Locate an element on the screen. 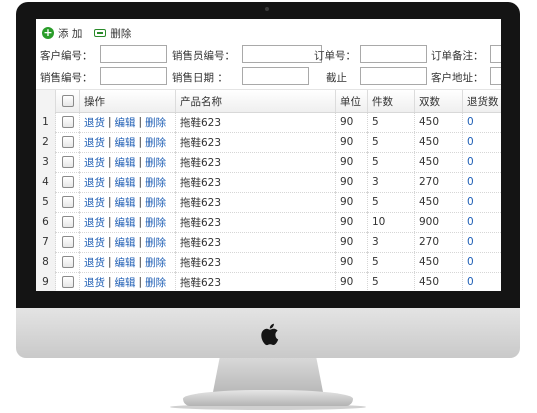  until-date-input is located at coordinates (393, 76).